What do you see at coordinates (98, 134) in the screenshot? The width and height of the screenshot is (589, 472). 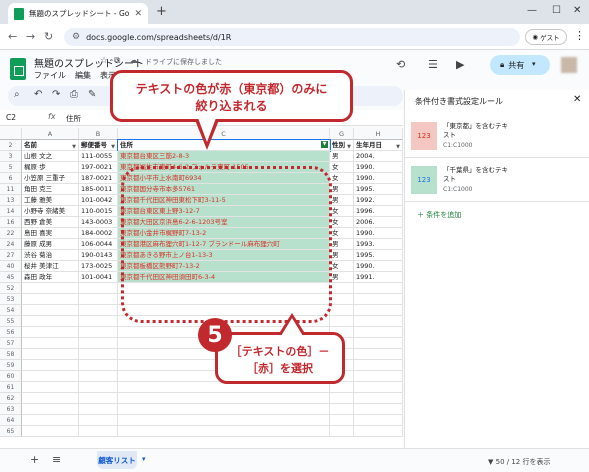 I see `column-header-b: B` at bounding box center [98, 134].